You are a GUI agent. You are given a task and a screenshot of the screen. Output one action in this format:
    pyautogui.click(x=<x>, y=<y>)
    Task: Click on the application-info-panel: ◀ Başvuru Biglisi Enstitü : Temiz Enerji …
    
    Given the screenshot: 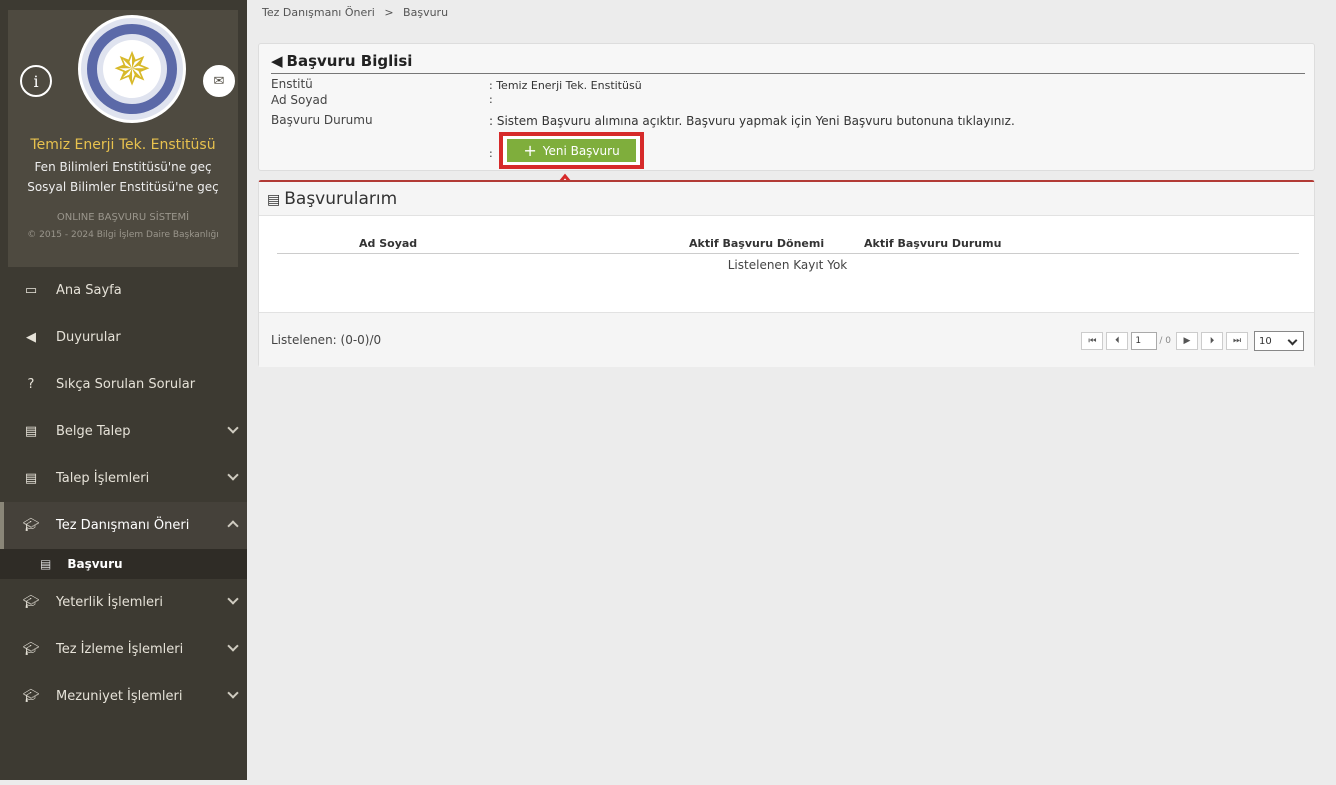 What is the action you would take?
    pyautogui.click(x=786, y=107)
    